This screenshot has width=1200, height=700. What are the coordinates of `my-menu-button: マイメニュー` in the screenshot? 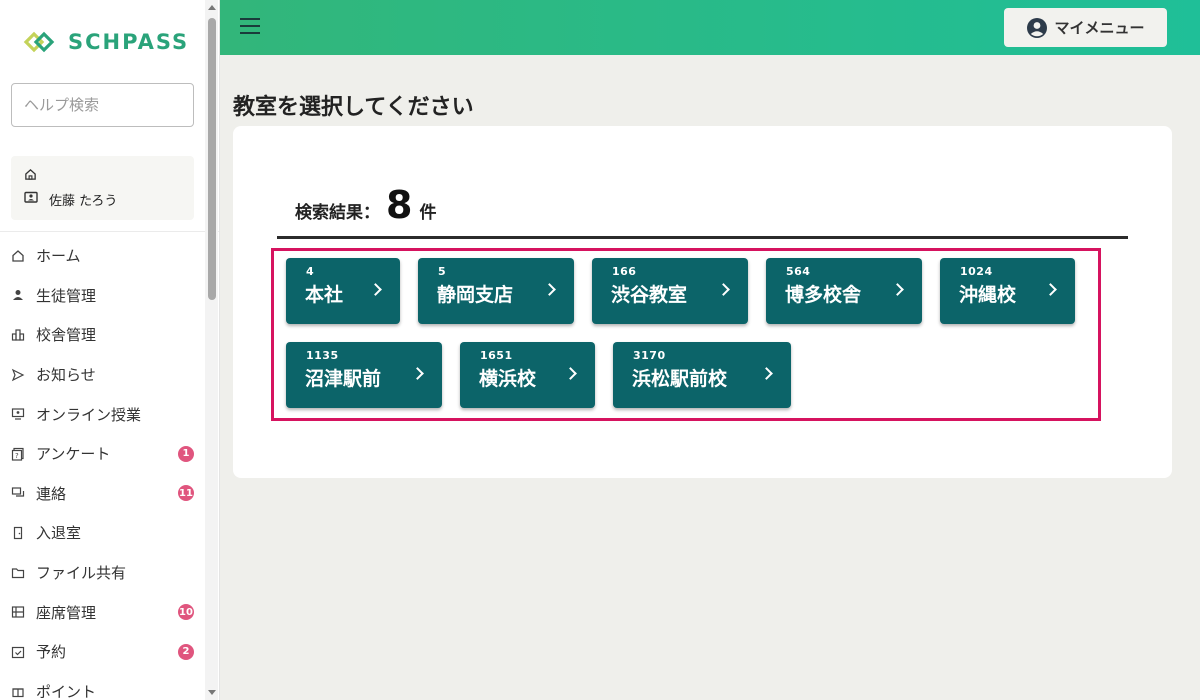 It's located at (1085, 27).